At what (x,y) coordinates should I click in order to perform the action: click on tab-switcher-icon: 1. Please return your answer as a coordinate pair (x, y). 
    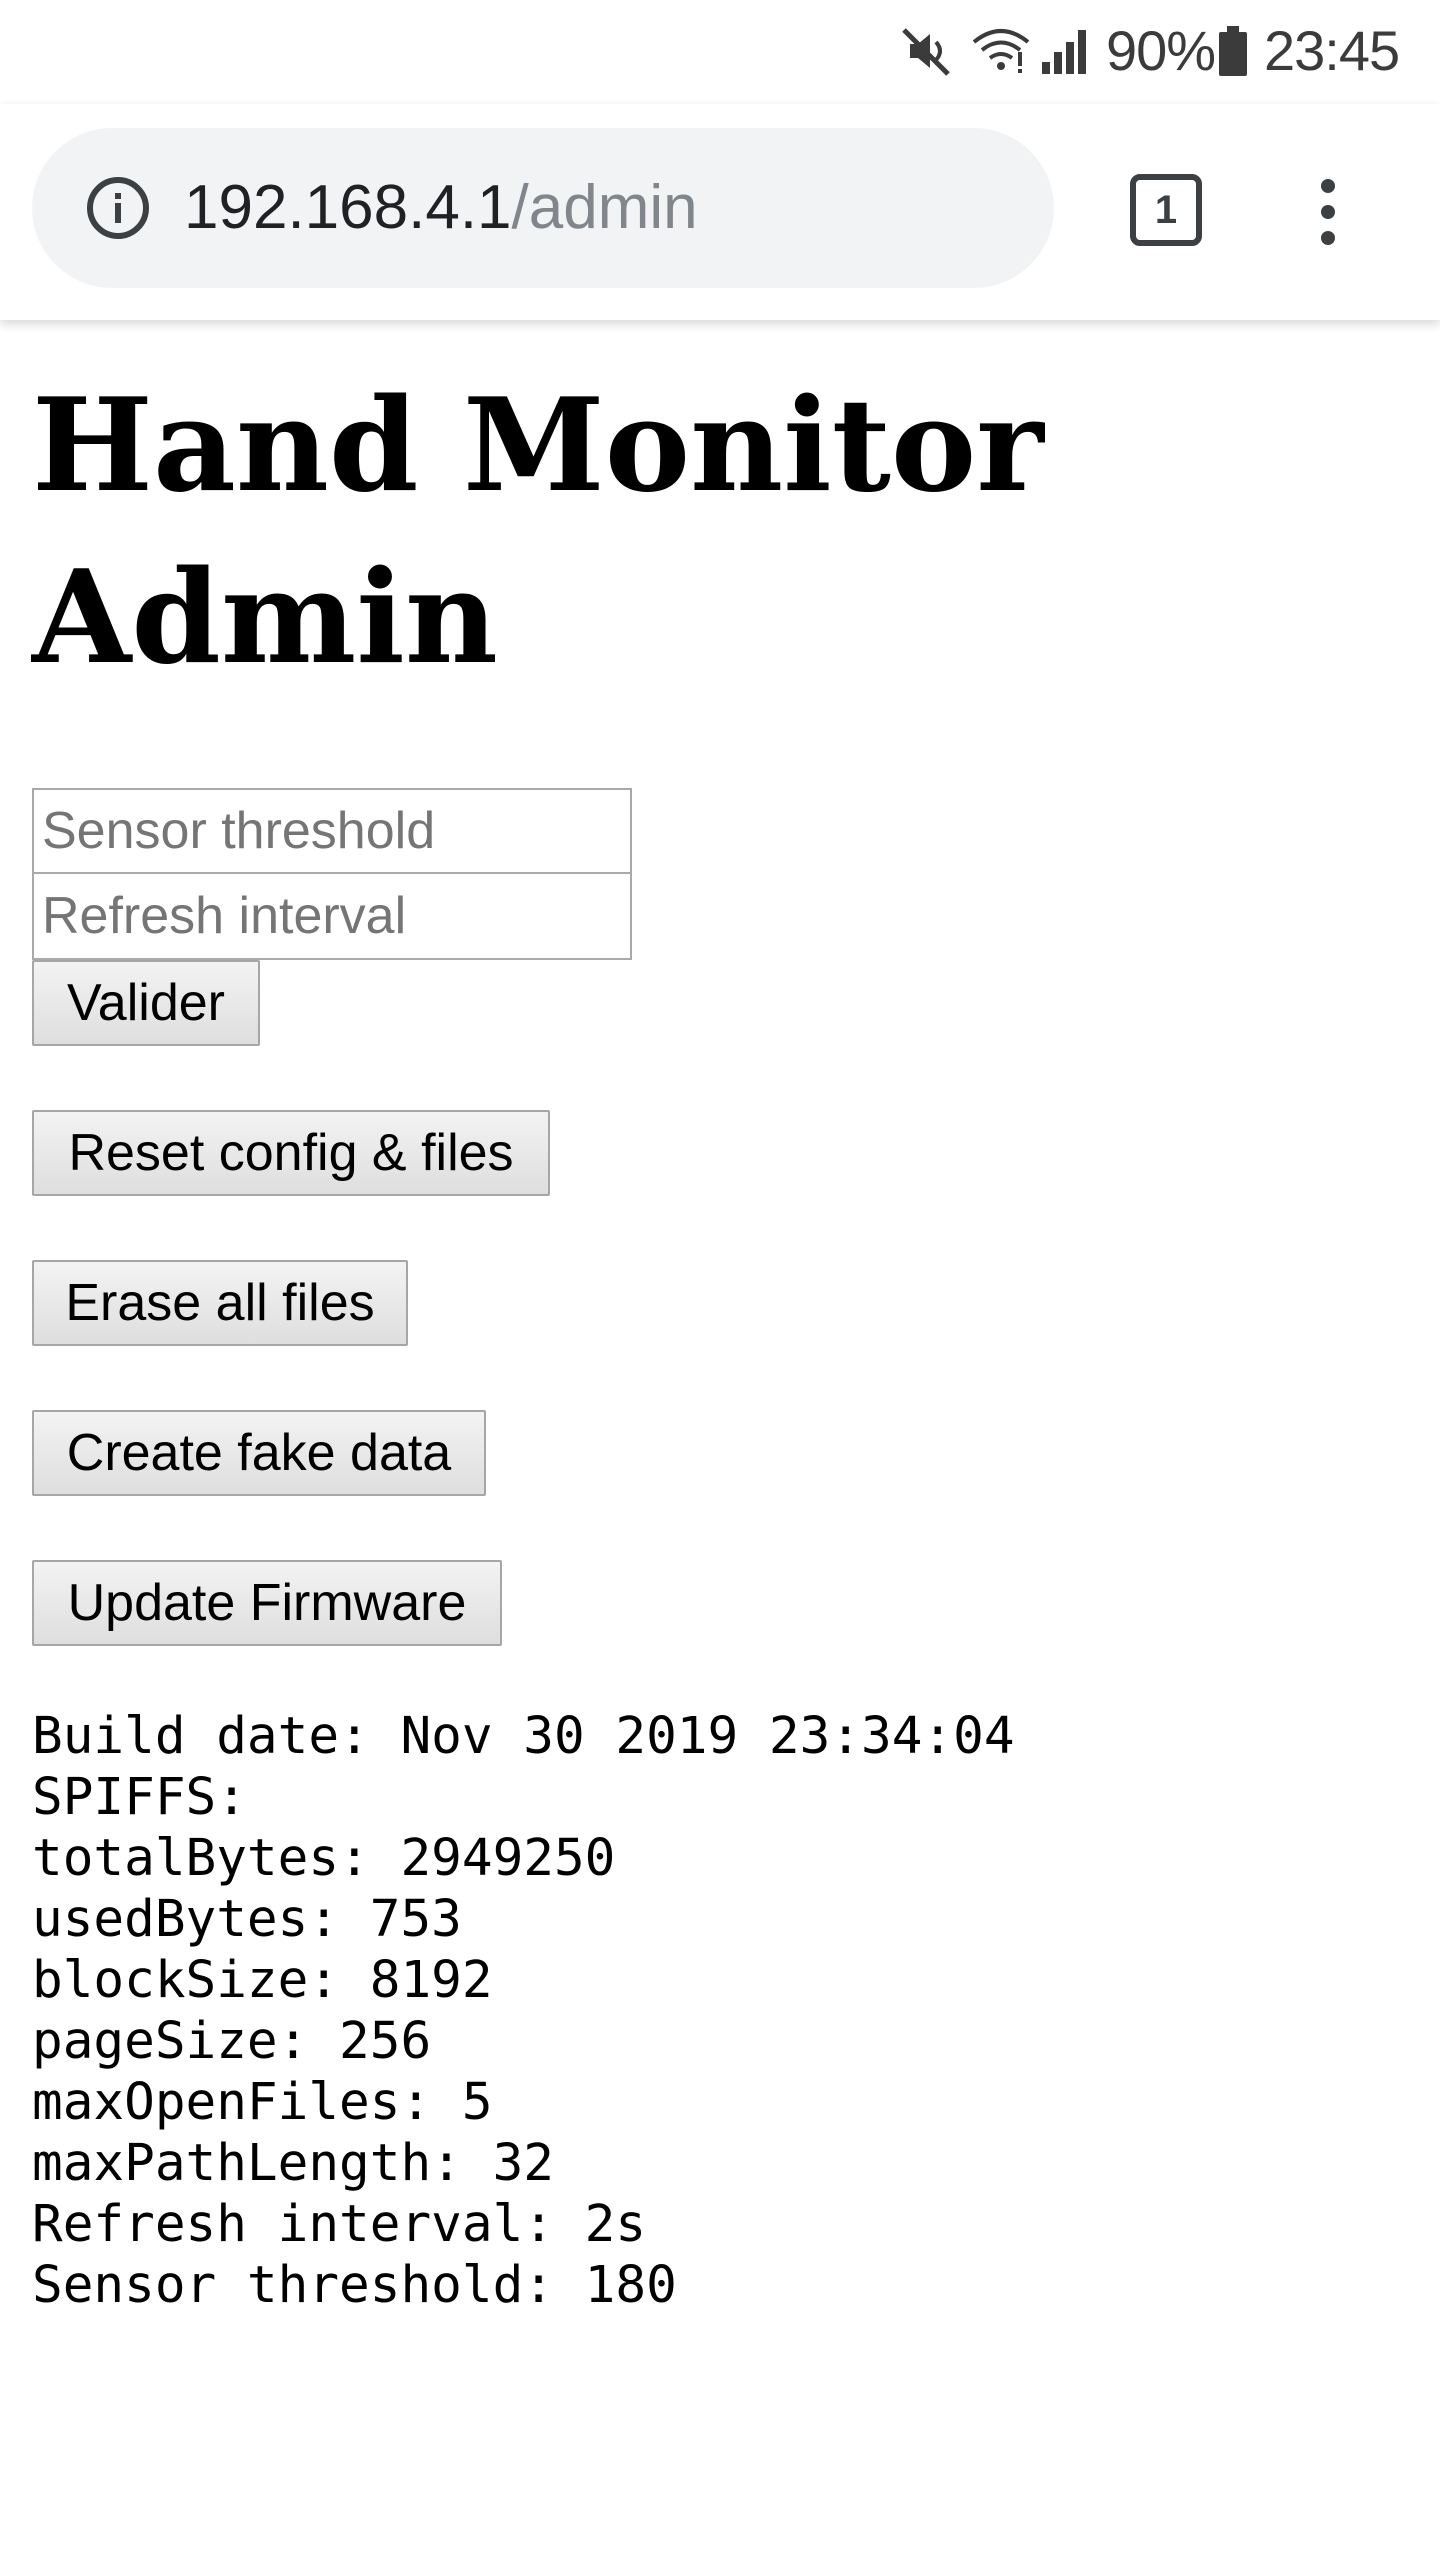
    Looking at the image, I should click on (1166, 210).